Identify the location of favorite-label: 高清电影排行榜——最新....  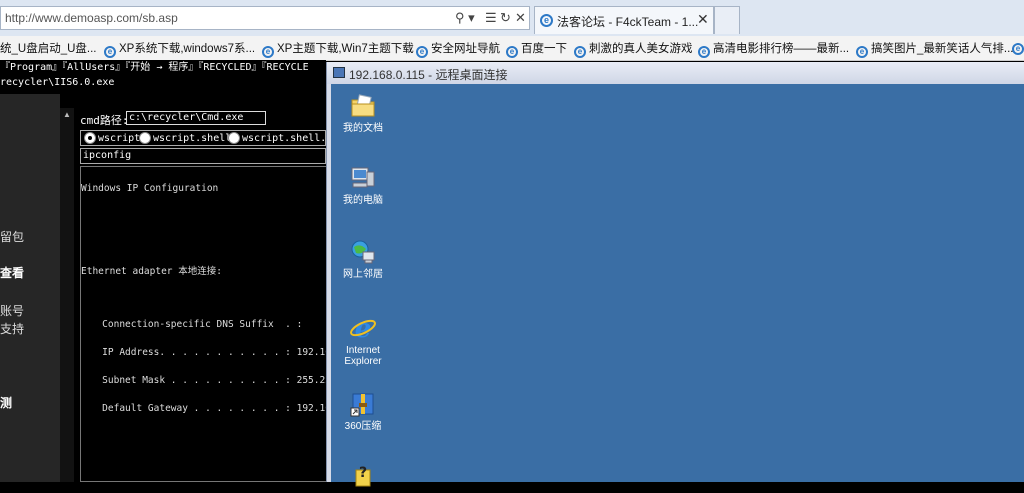
(781, 49).